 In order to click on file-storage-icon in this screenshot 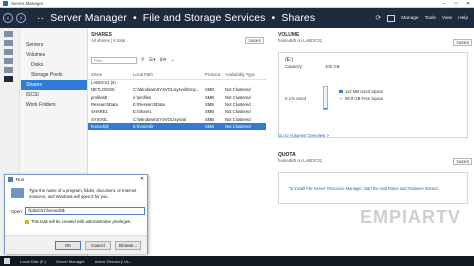, I will do `click(8, 79)`.